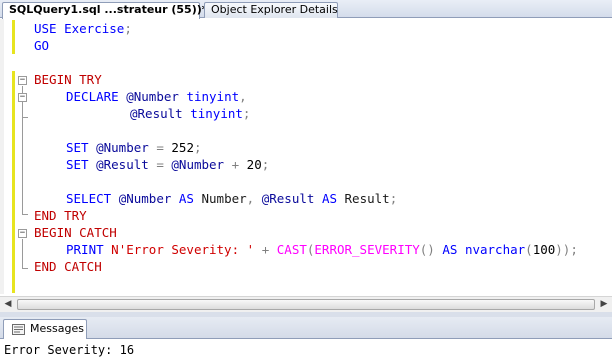  Describe the element at coordinates (254, 164) in the screenshot. I see `code-token: 20` at that location.